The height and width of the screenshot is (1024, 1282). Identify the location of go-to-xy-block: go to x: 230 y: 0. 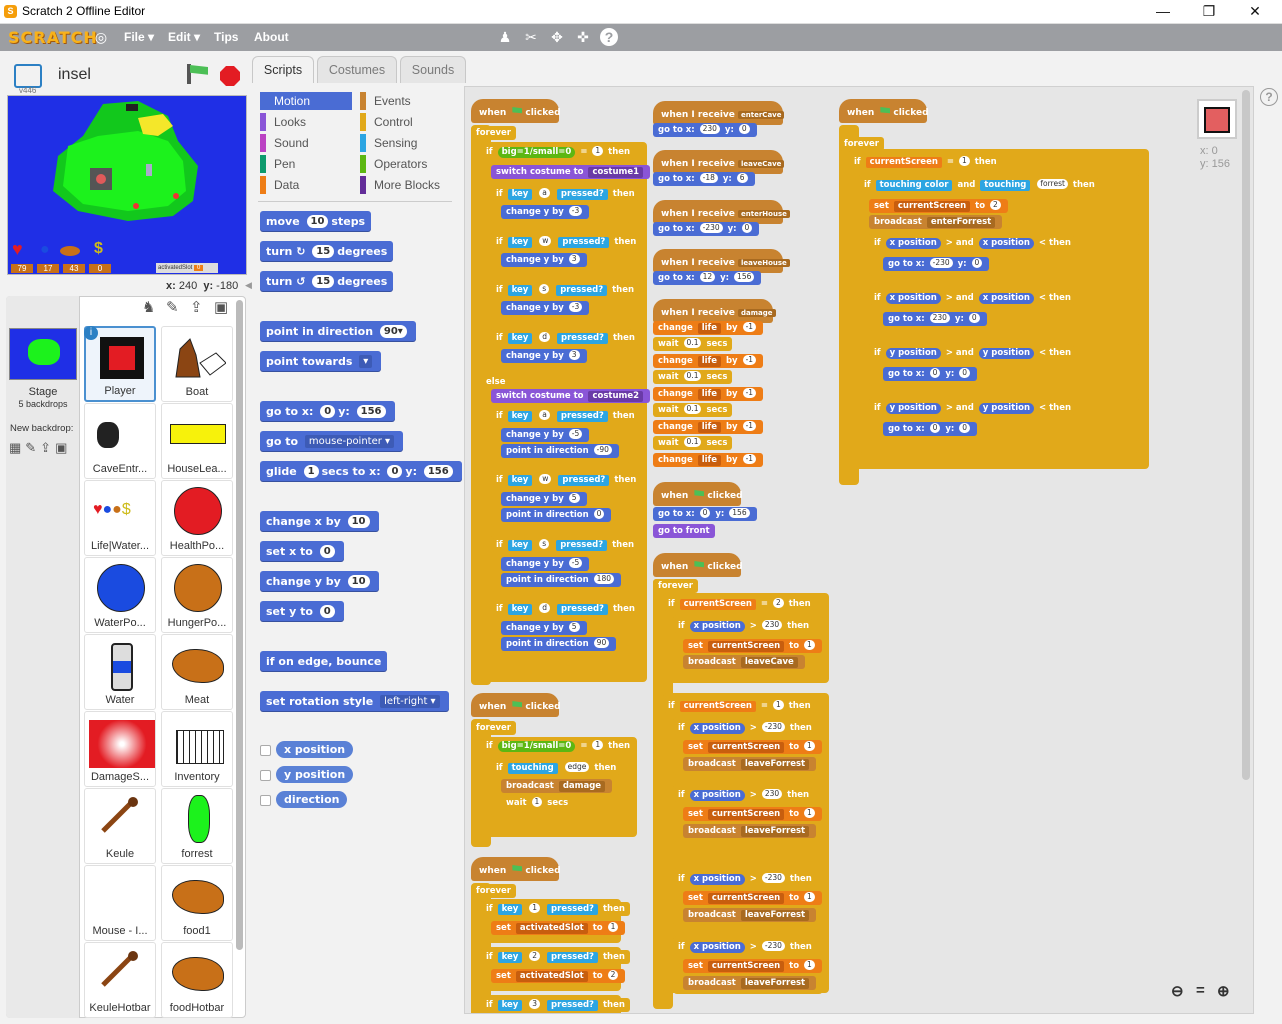
(705, 130).